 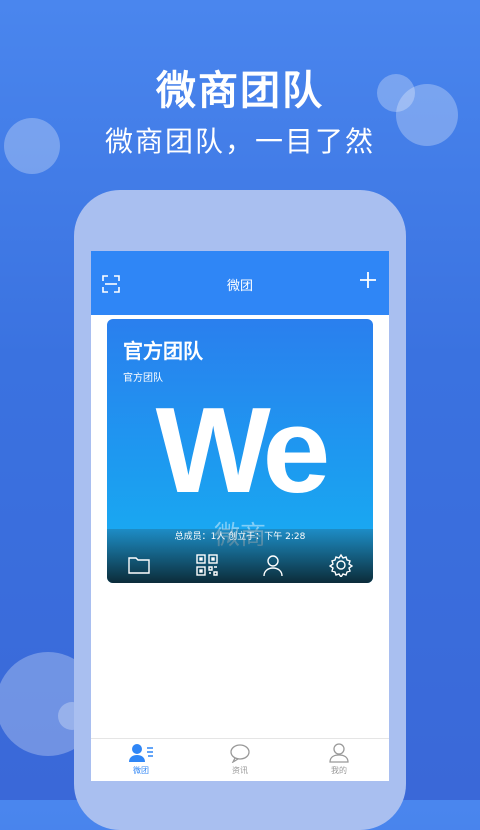 I want to click on hero-title: 微商团队, so click(x=240, y=91).